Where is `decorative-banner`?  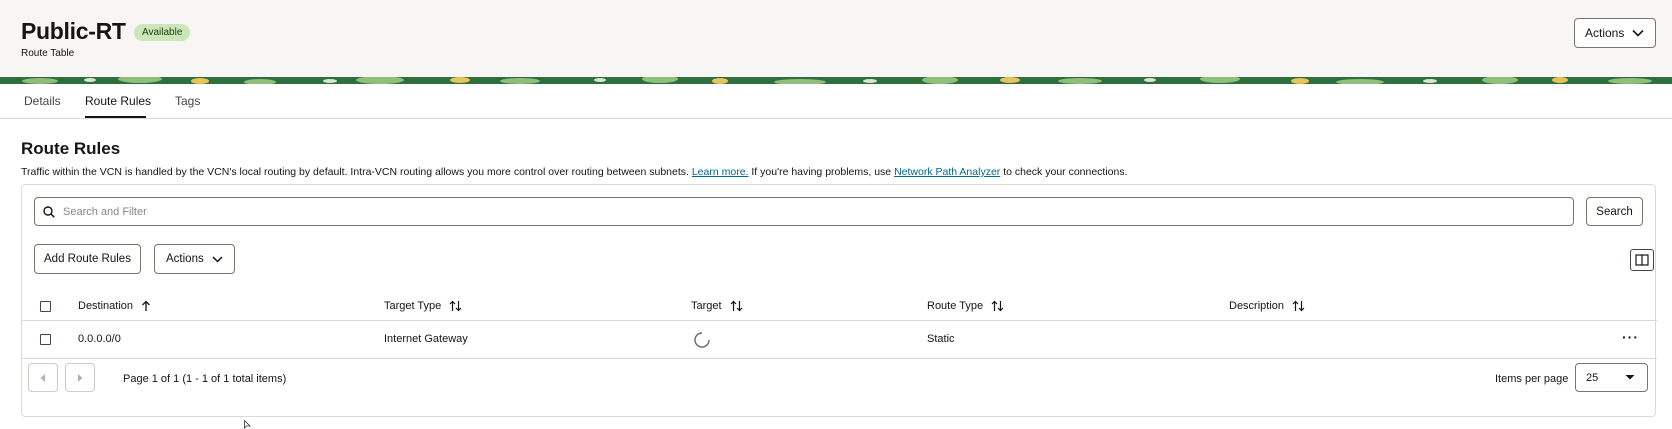
decorative-banner is located at coordinates (836, 80).